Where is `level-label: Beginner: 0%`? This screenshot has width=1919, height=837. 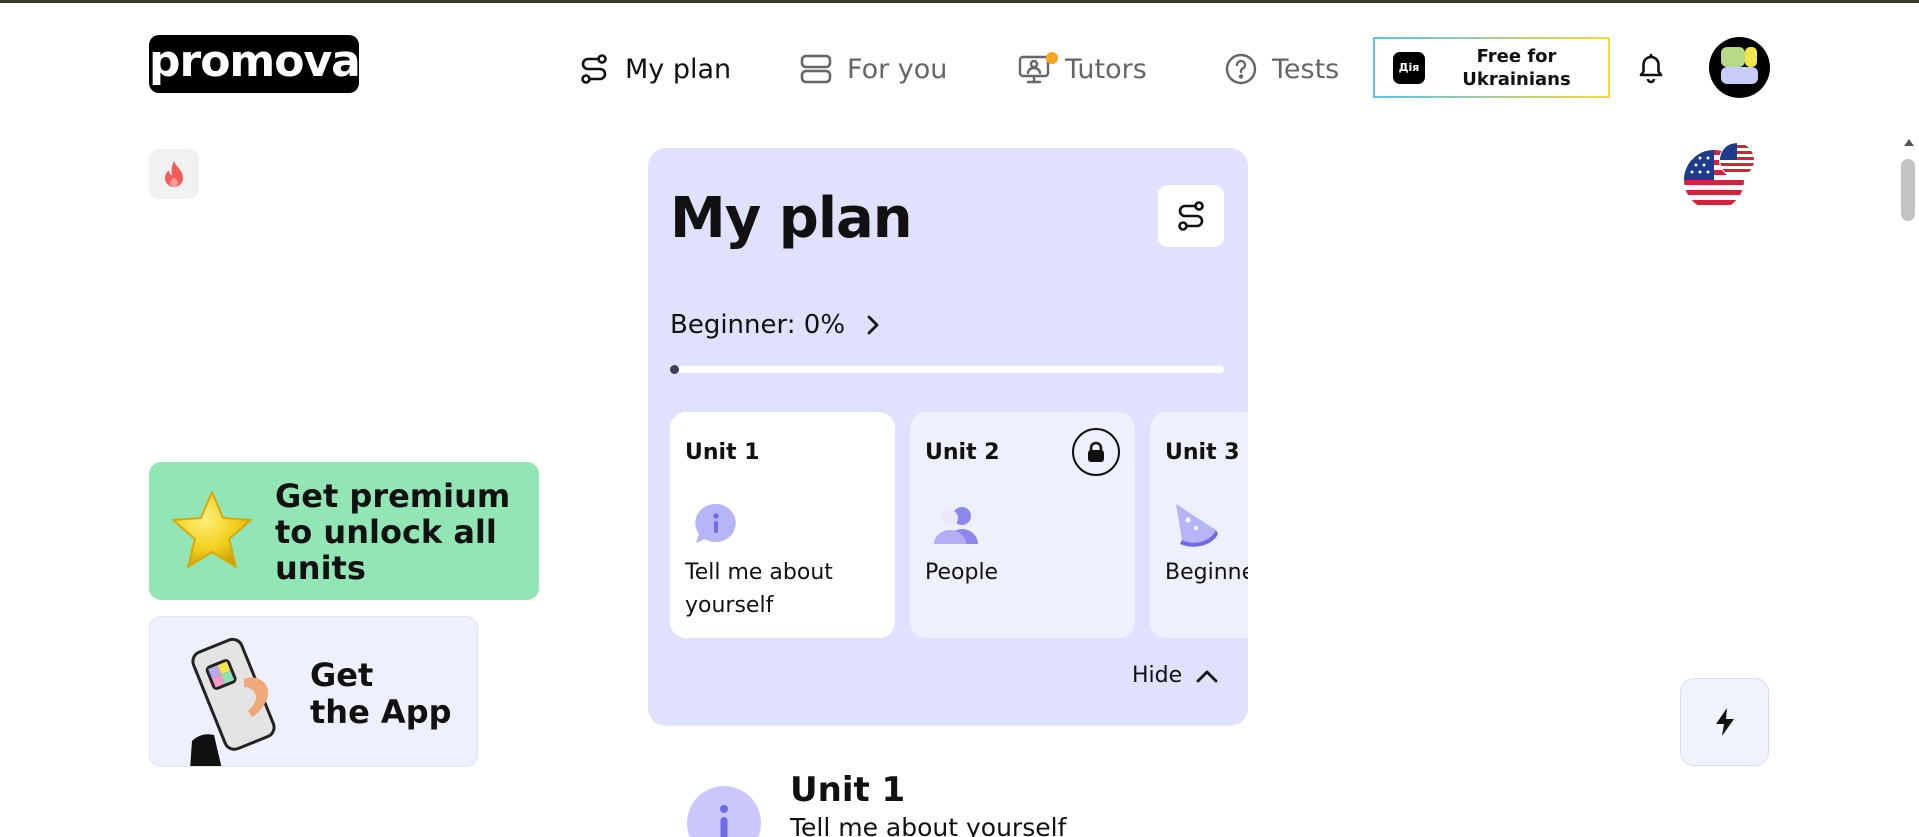
level-label: Beginner: 0% is located at coordinates (758, 325).